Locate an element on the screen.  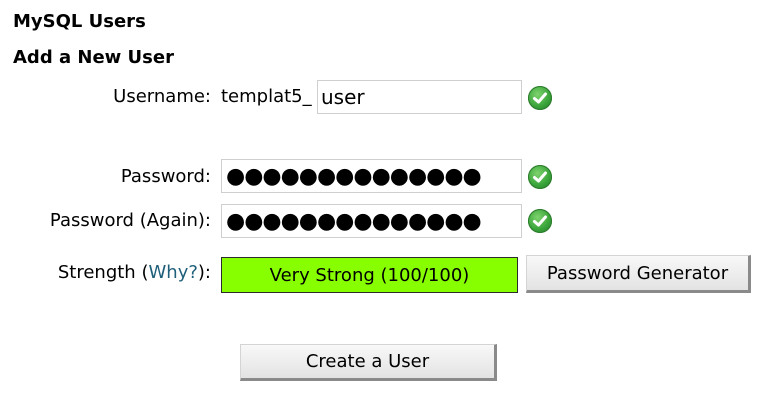
strength-label: Strength (Why?): is located at coordinates (134, 272).